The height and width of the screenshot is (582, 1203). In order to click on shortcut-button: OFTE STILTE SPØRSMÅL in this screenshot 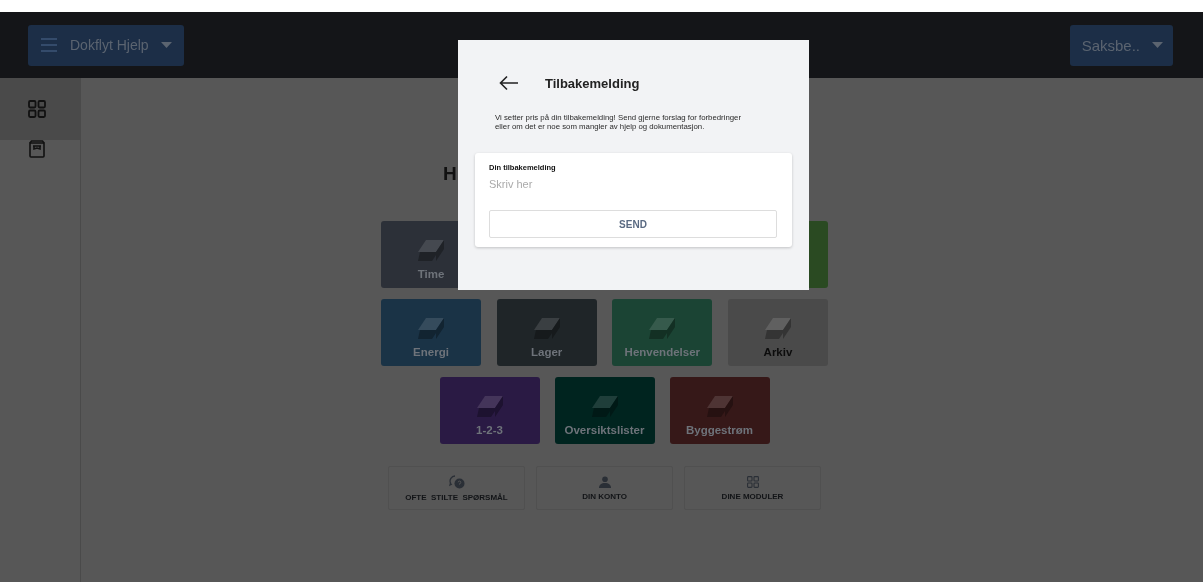, I will do `click(456, 488)`.